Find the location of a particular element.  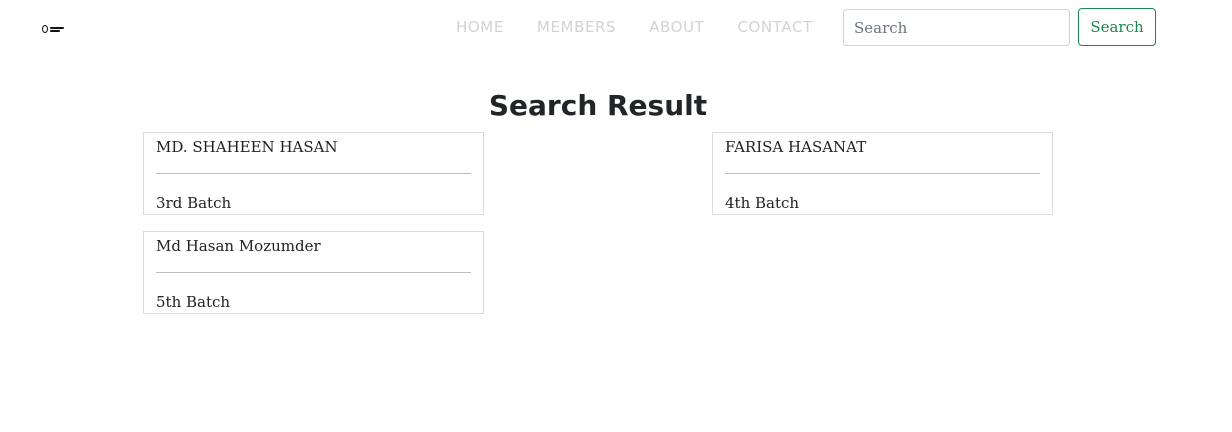

search-input is located at coordinates (956, 27).